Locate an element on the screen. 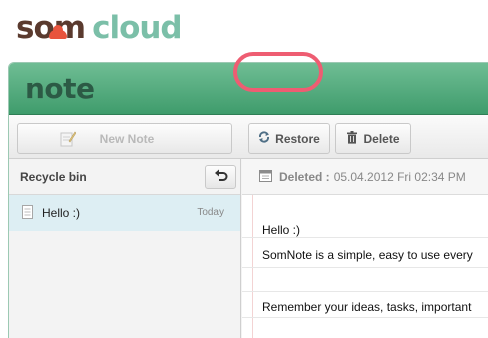  recycle-bin-title: Recycle bin is located at coordinates (53, 176).